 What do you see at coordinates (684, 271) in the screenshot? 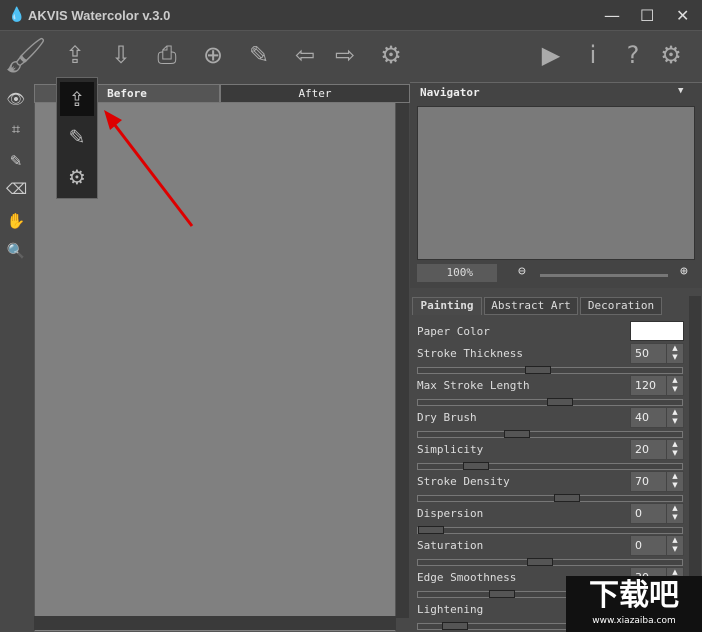
I see `zoom-in-icon: ⊕` at bounding box center [684, 271].